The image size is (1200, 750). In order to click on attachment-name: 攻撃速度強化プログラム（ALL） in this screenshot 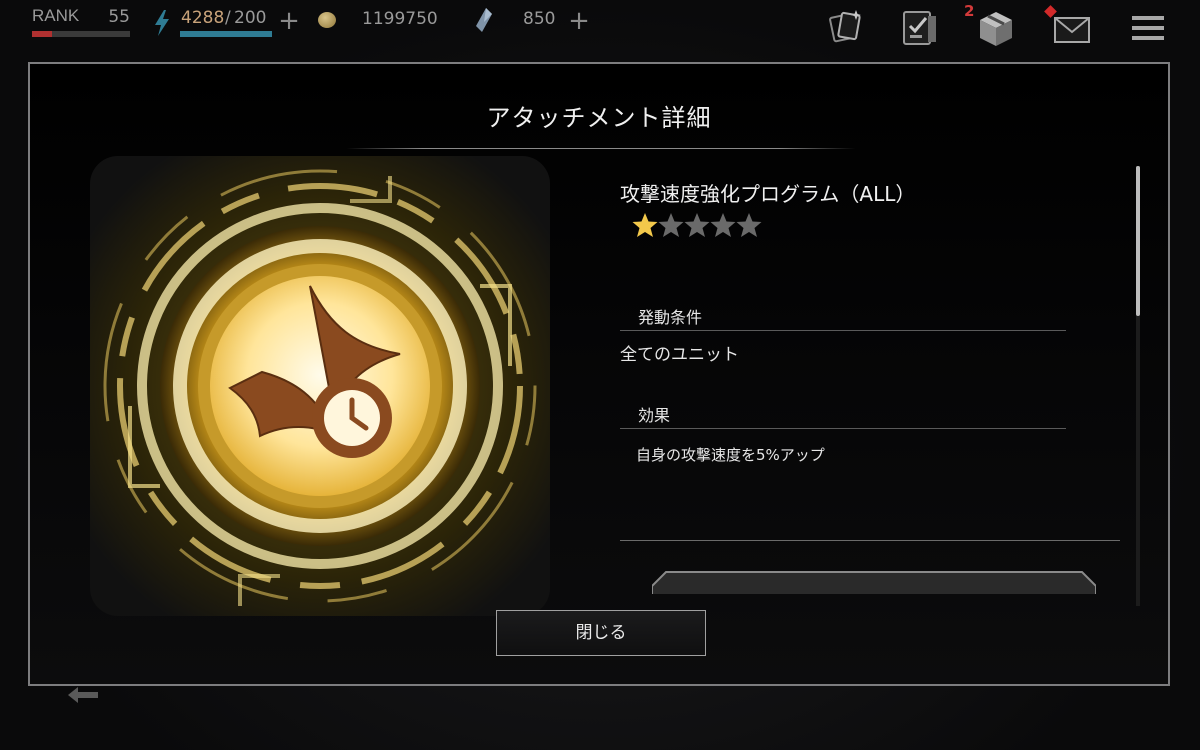, I will do `click(768, 194)`.